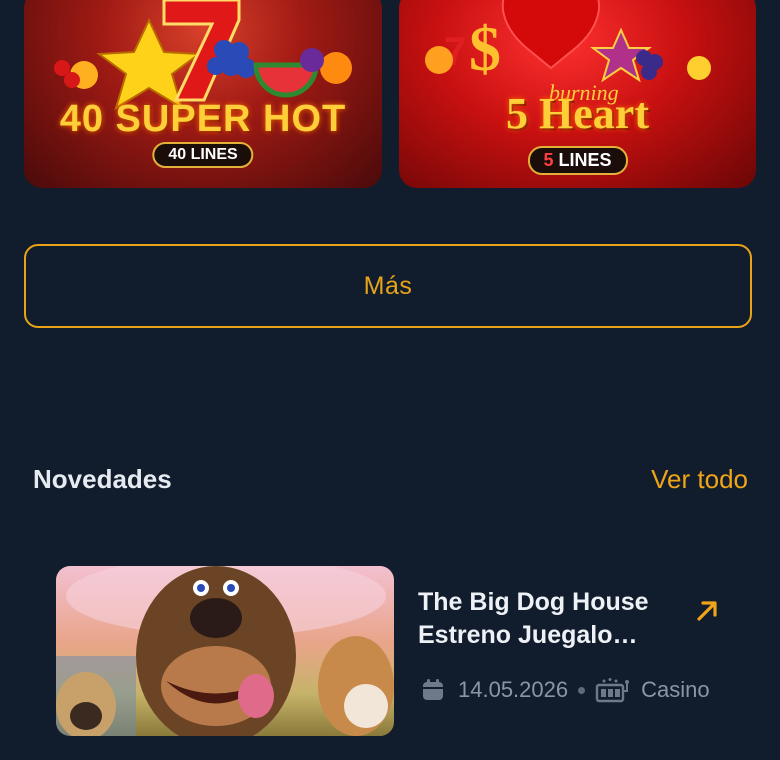 The height and width of the screenshot is (760, 780). What do you see at coordinates (707, 611) in the screenshot?
I see `arrow-up-right-icon` at bounding box center [707, 611].